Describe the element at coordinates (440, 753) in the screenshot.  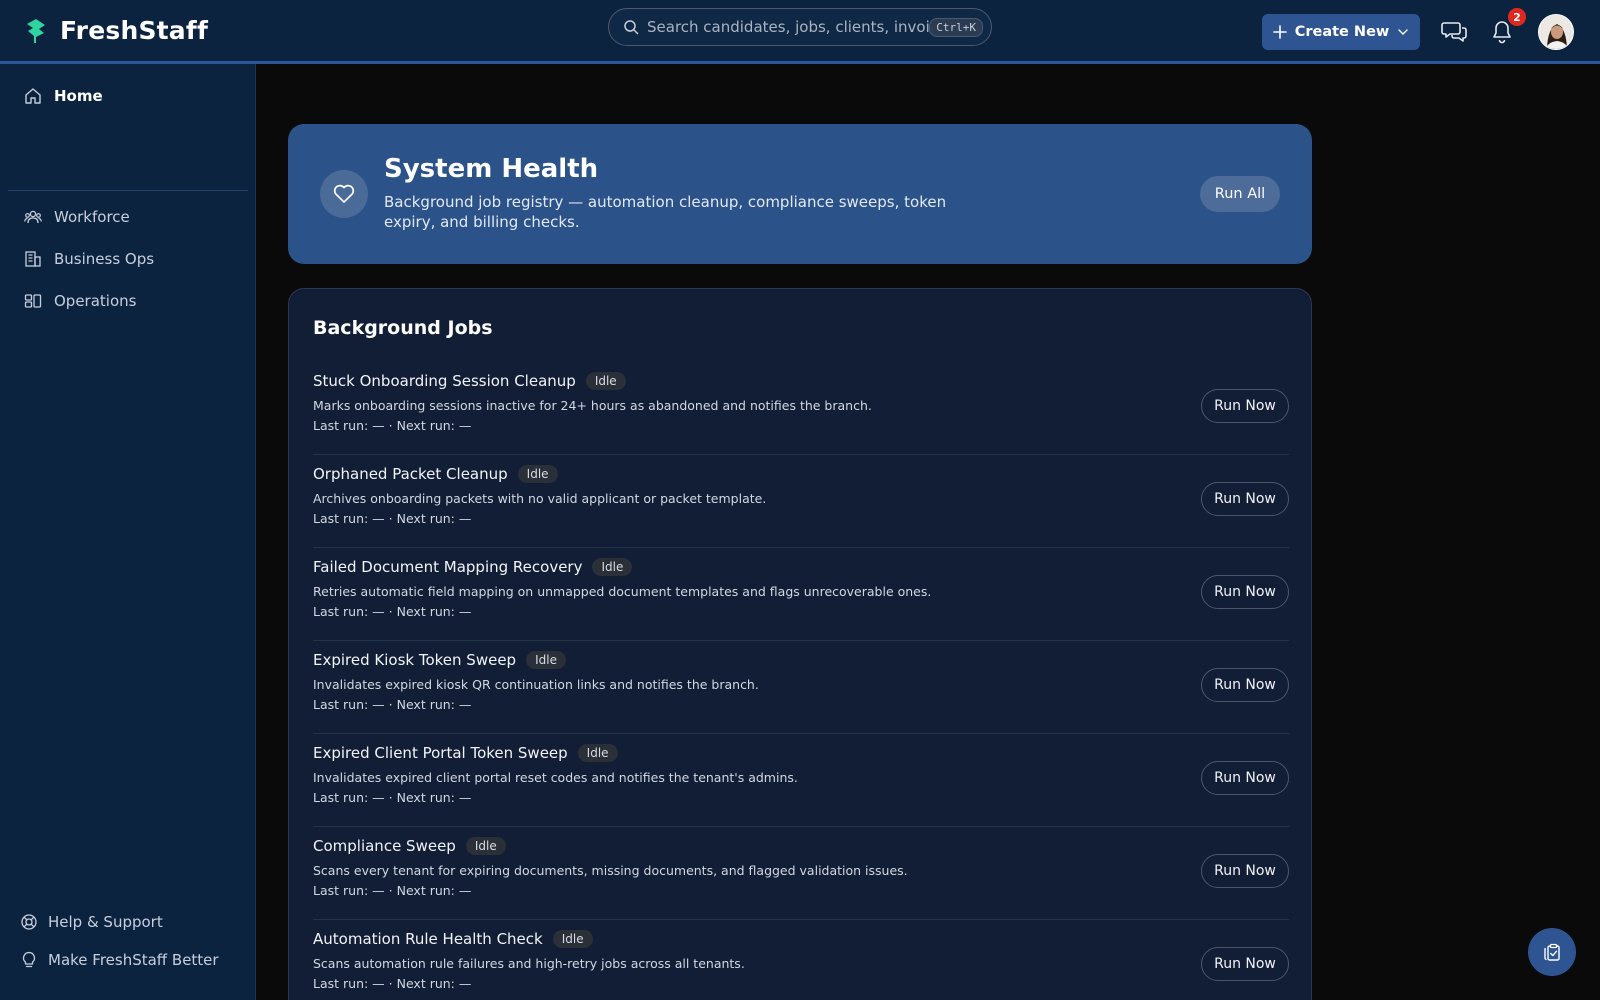
I see `job-name: Expired Client Portal Token Sweep` at that location.